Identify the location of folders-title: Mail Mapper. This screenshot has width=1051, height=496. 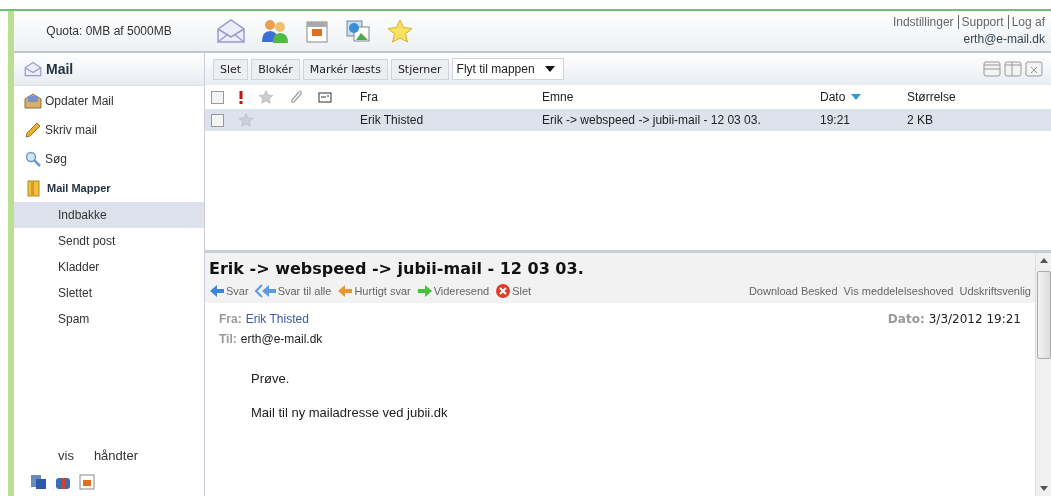
(79, 187).